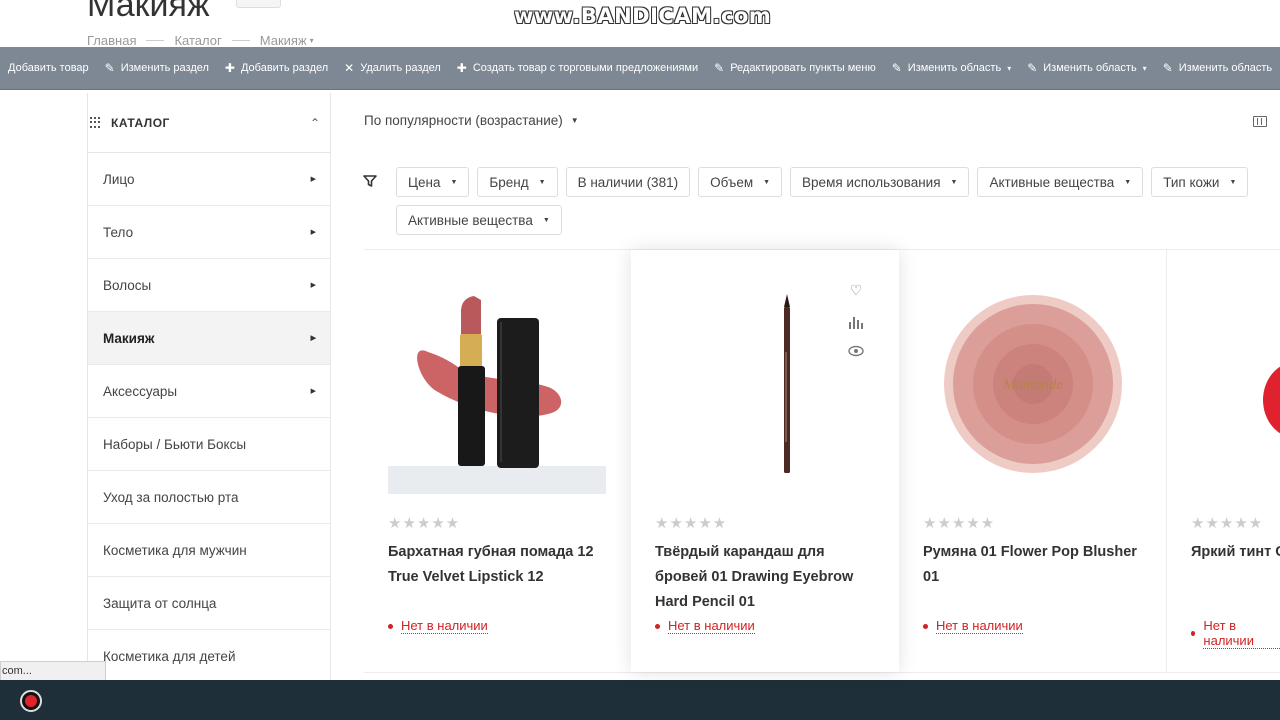  Describe the element at coordinates (517, 182) in the screenshot. I see `filter-brand: Бренд ▼` at that location.